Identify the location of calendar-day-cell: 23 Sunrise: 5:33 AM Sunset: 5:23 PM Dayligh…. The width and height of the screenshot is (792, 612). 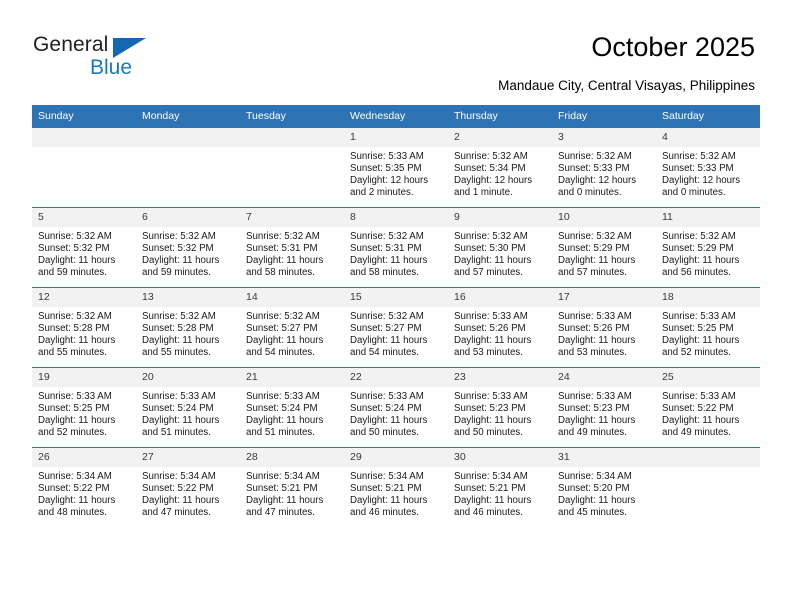
(500, 407).